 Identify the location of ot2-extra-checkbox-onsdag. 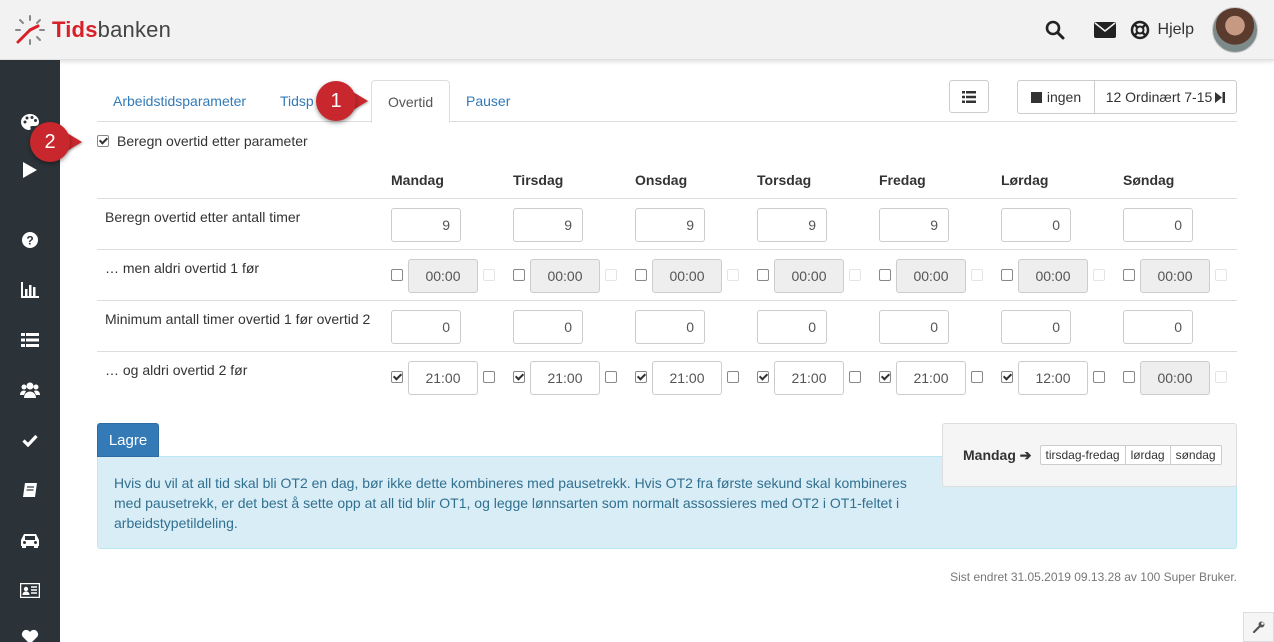
(733, 377).